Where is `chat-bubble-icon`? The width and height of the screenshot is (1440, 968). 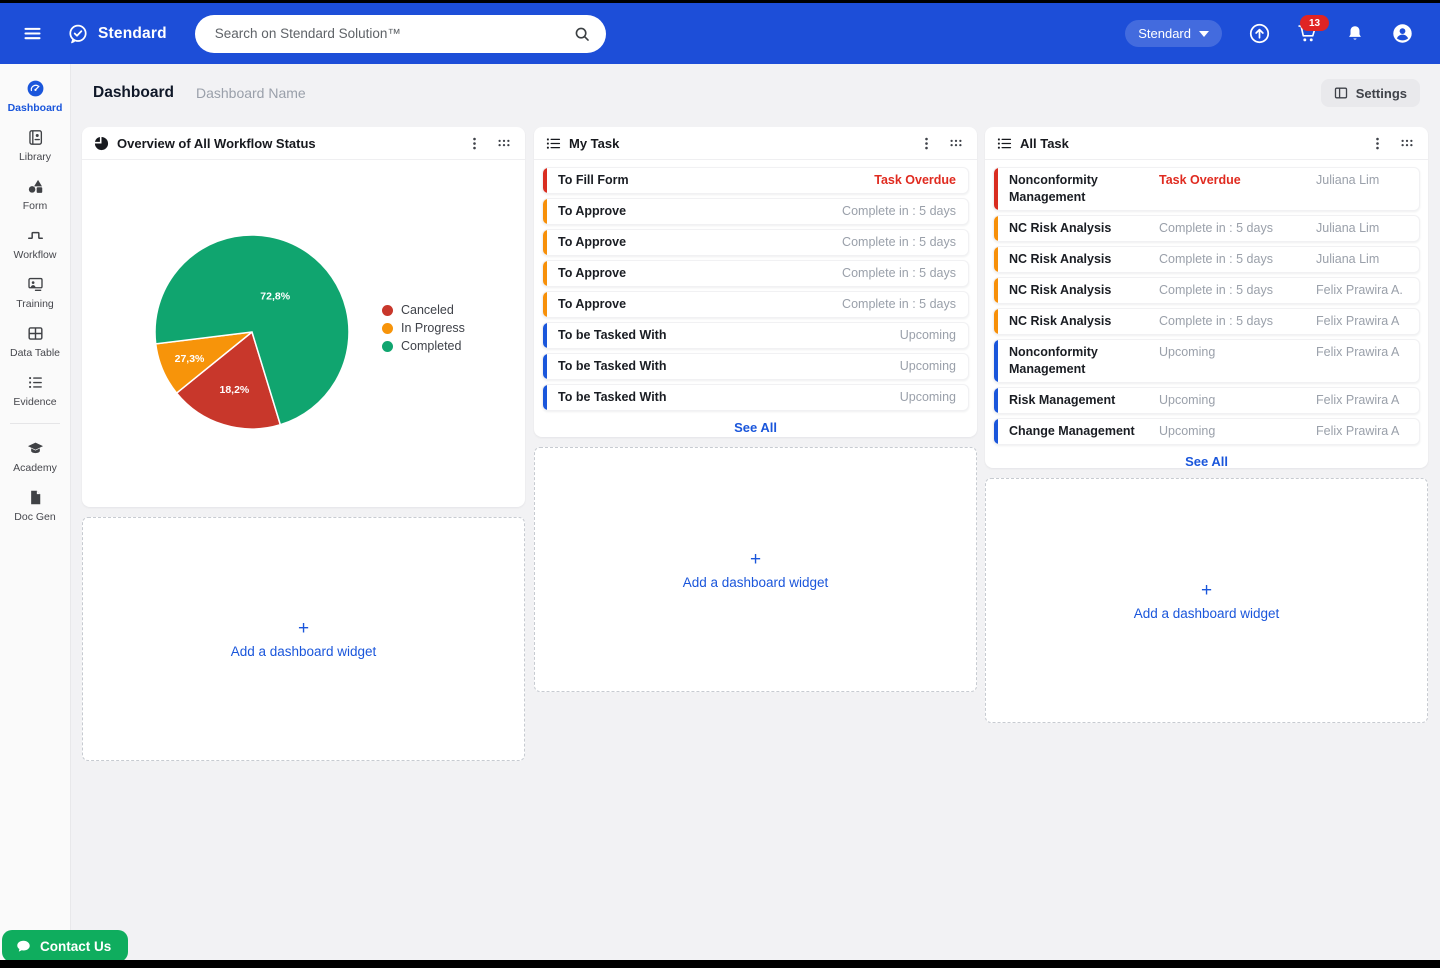
chat-bubble-icon is located at coordinates (23, 946).